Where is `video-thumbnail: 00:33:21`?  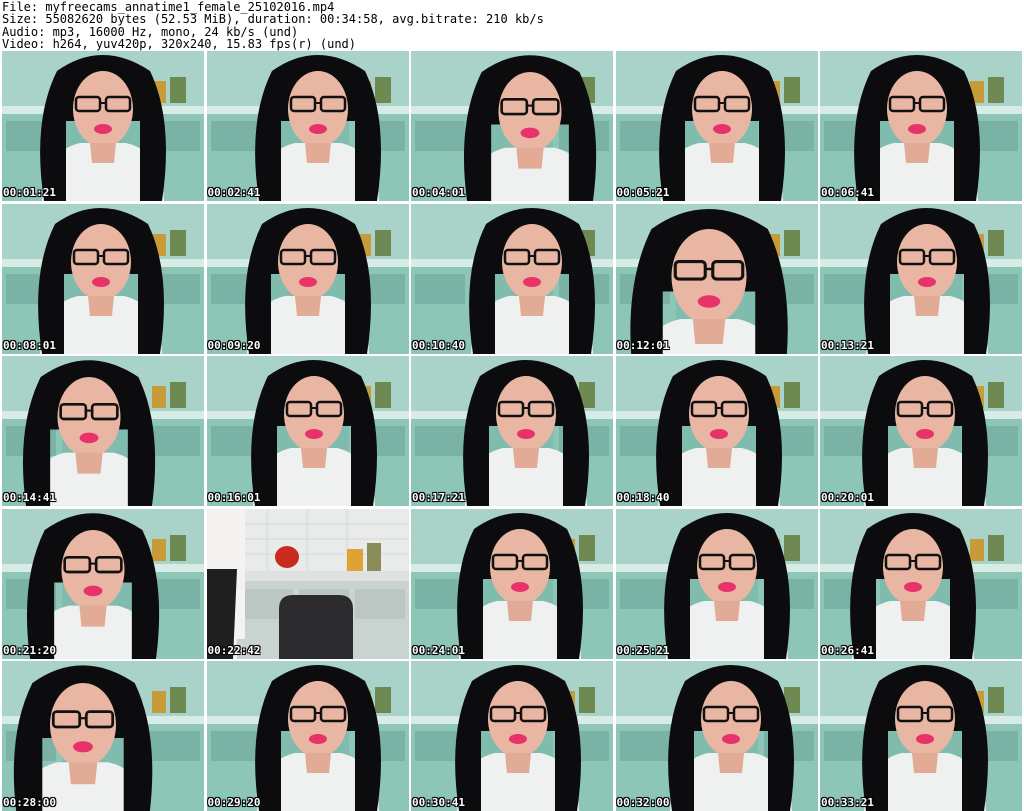
video-thumbnail: 00:33:21 is located at coordinates (921, 736).